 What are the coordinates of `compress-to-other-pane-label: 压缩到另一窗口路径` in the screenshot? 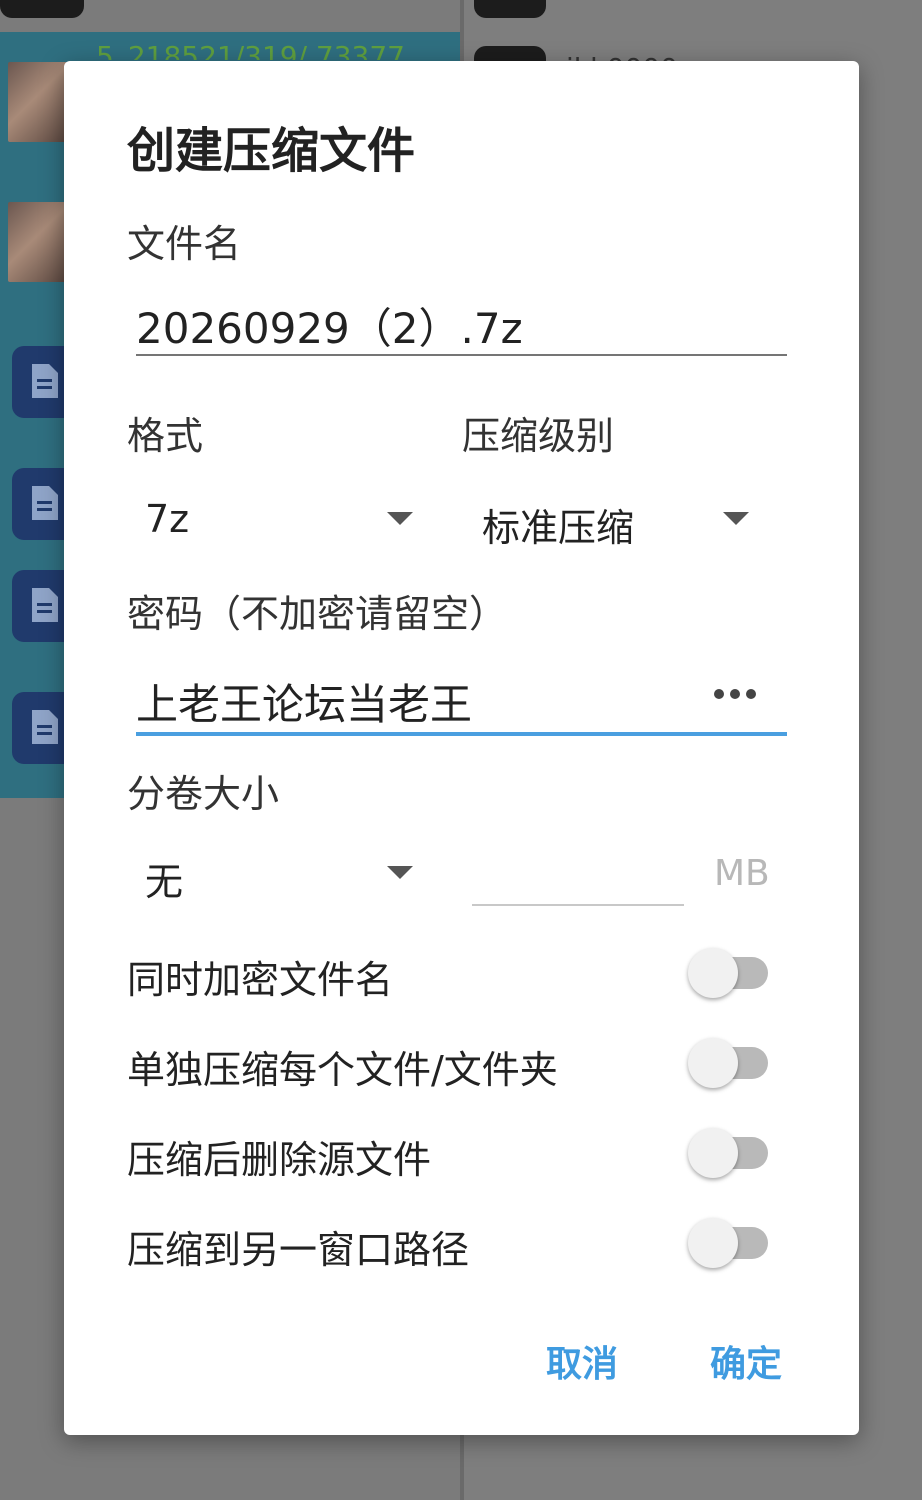 It's located at (298, 1250).